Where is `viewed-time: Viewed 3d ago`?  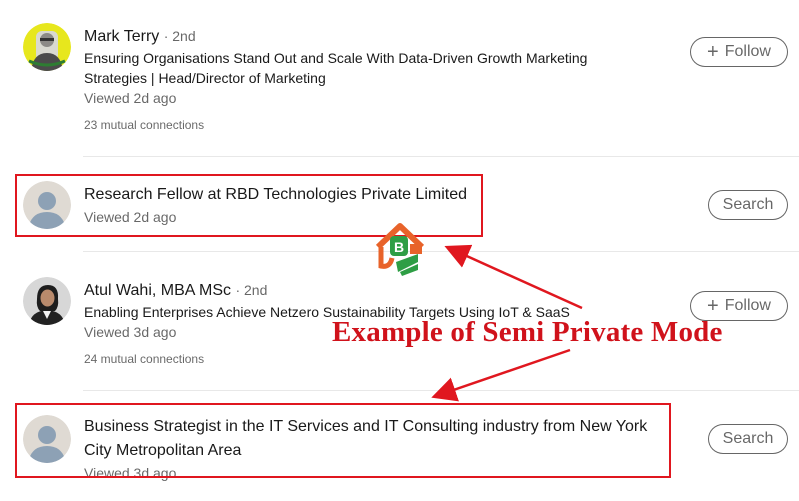 viewed-time: Viewed 3d ago is located at coordinates (130, 332).